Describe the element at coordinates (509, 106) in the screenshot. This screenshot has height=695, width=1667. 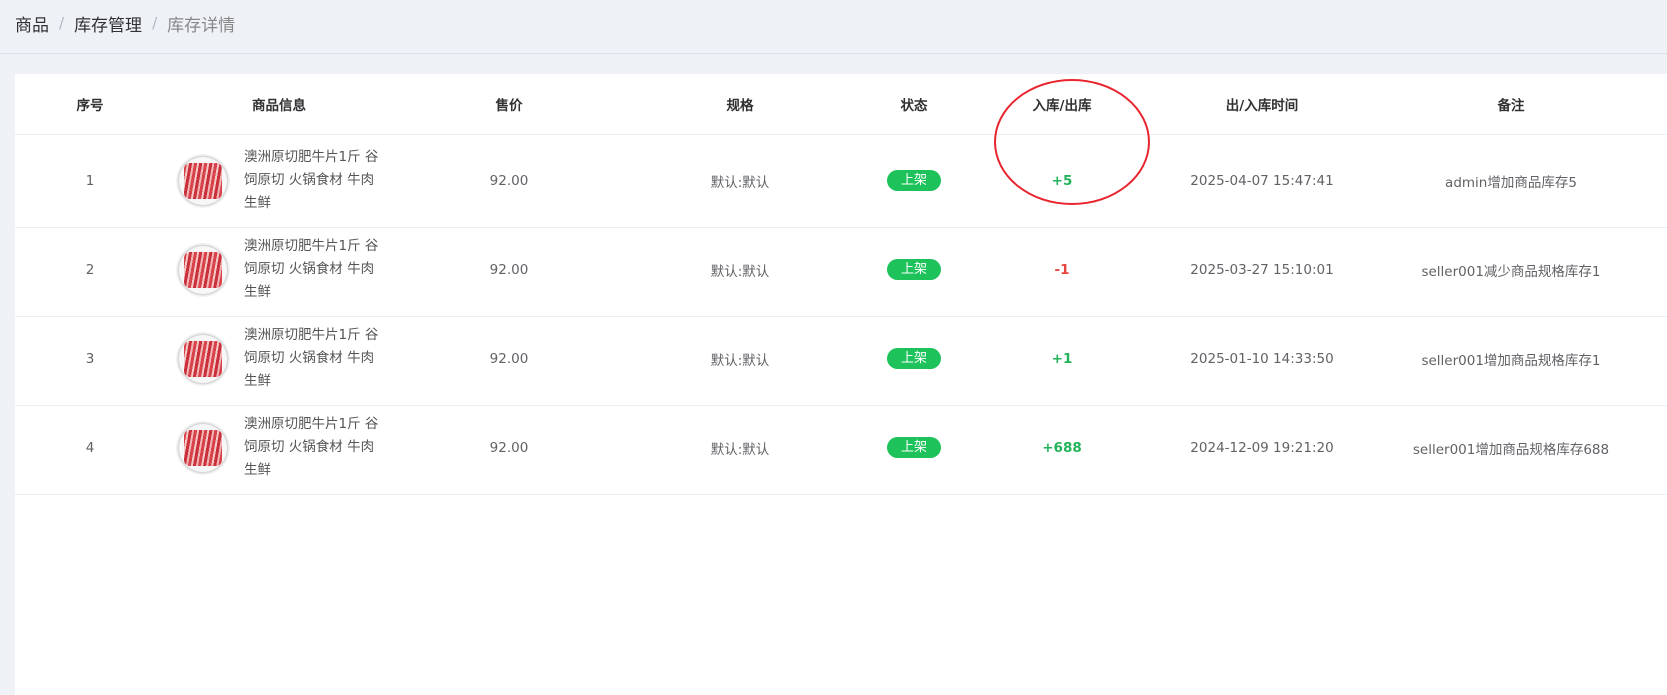
I see `header-price: 售价` at that location.